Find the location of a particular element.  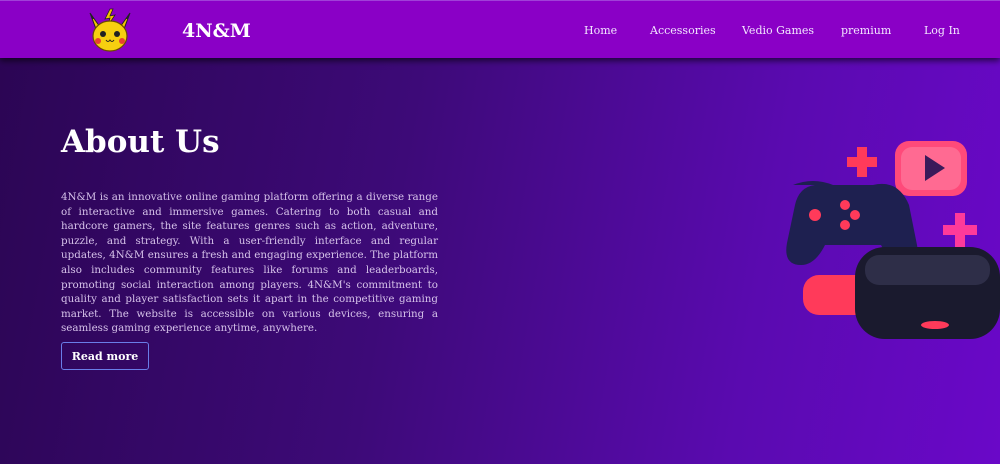

brand-name: 4N&M is located at coordinates (216, 31).